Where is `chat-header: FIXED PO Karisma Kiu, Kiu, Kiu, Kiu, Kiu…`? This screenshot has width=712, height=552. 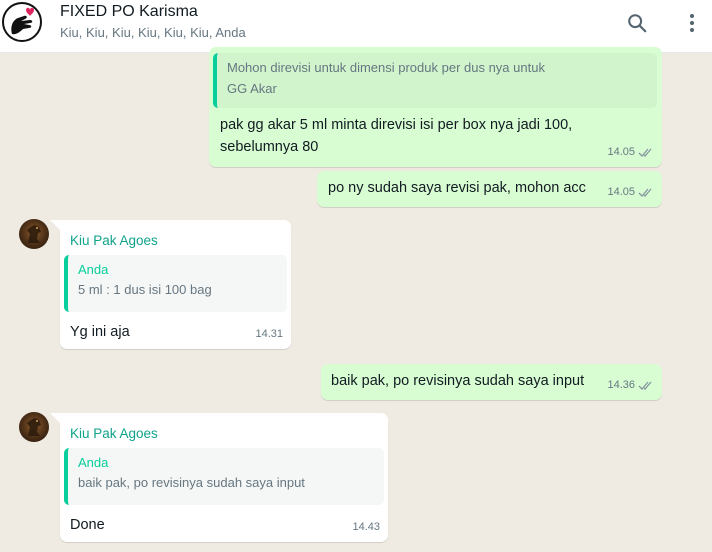
chat-header: FIXED PO Karisma Kiu, Kiu, Kiu, Kiu, Kiu… is located at coordinates (356, 26).